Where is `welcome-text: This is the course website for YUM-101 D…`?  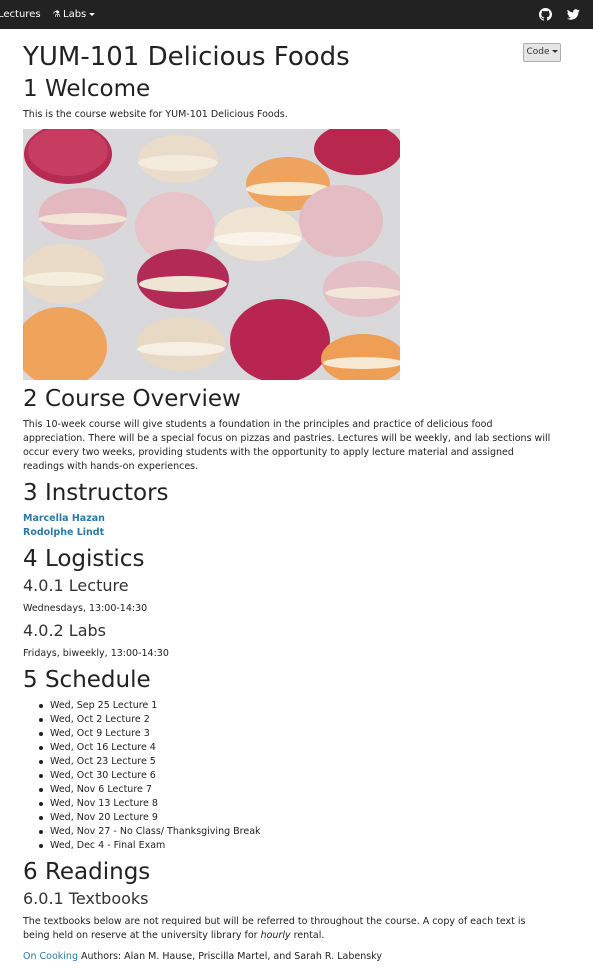 welcome-text: This is the course website for YUM-101 D… is located at coordinates (155, 114).